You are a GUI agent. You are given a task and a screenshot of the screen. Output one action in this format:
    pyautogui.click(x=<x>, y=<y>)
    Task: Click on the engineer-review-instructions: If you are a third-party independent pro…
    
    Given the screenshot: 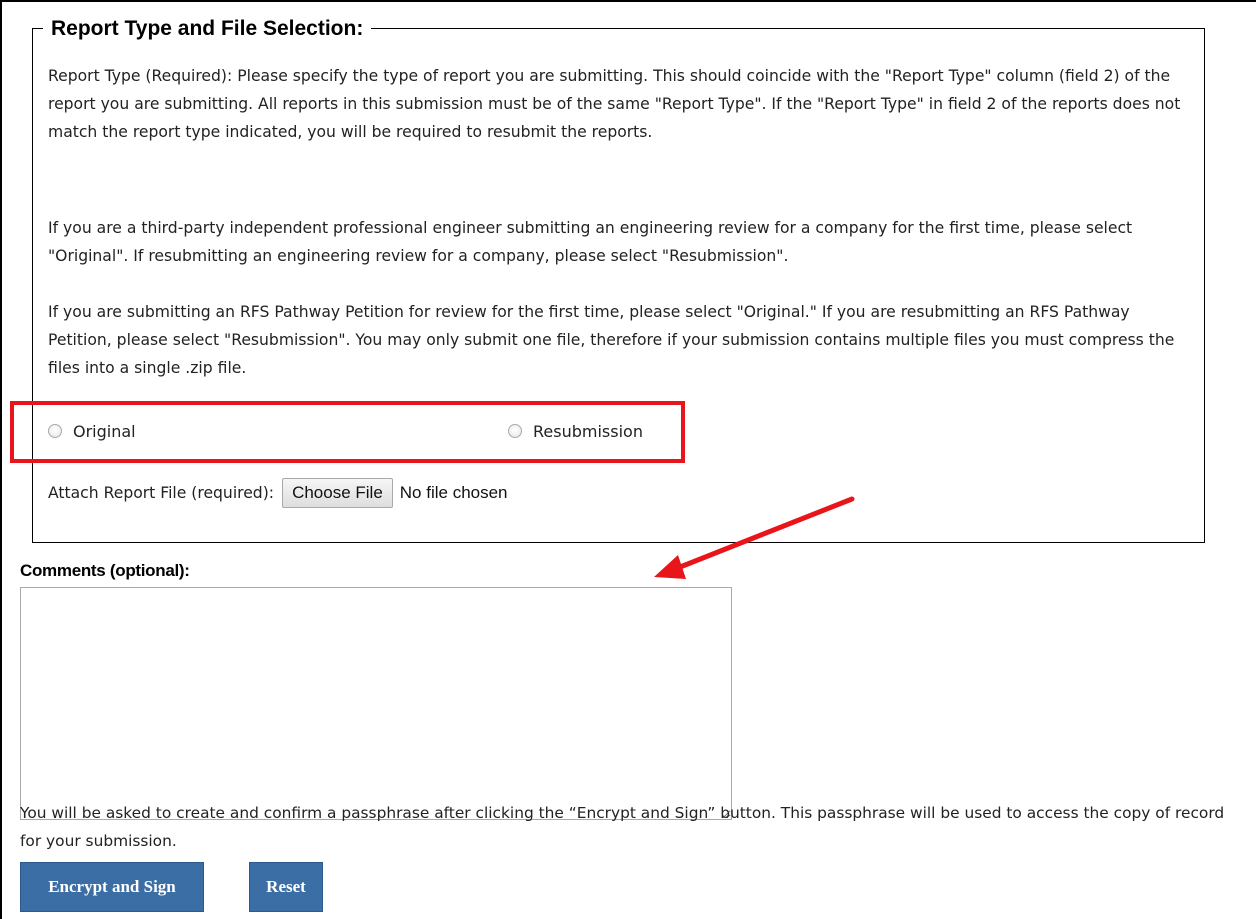 What is the action you would take?
    pyautogui.click(x=590, y=242)
    